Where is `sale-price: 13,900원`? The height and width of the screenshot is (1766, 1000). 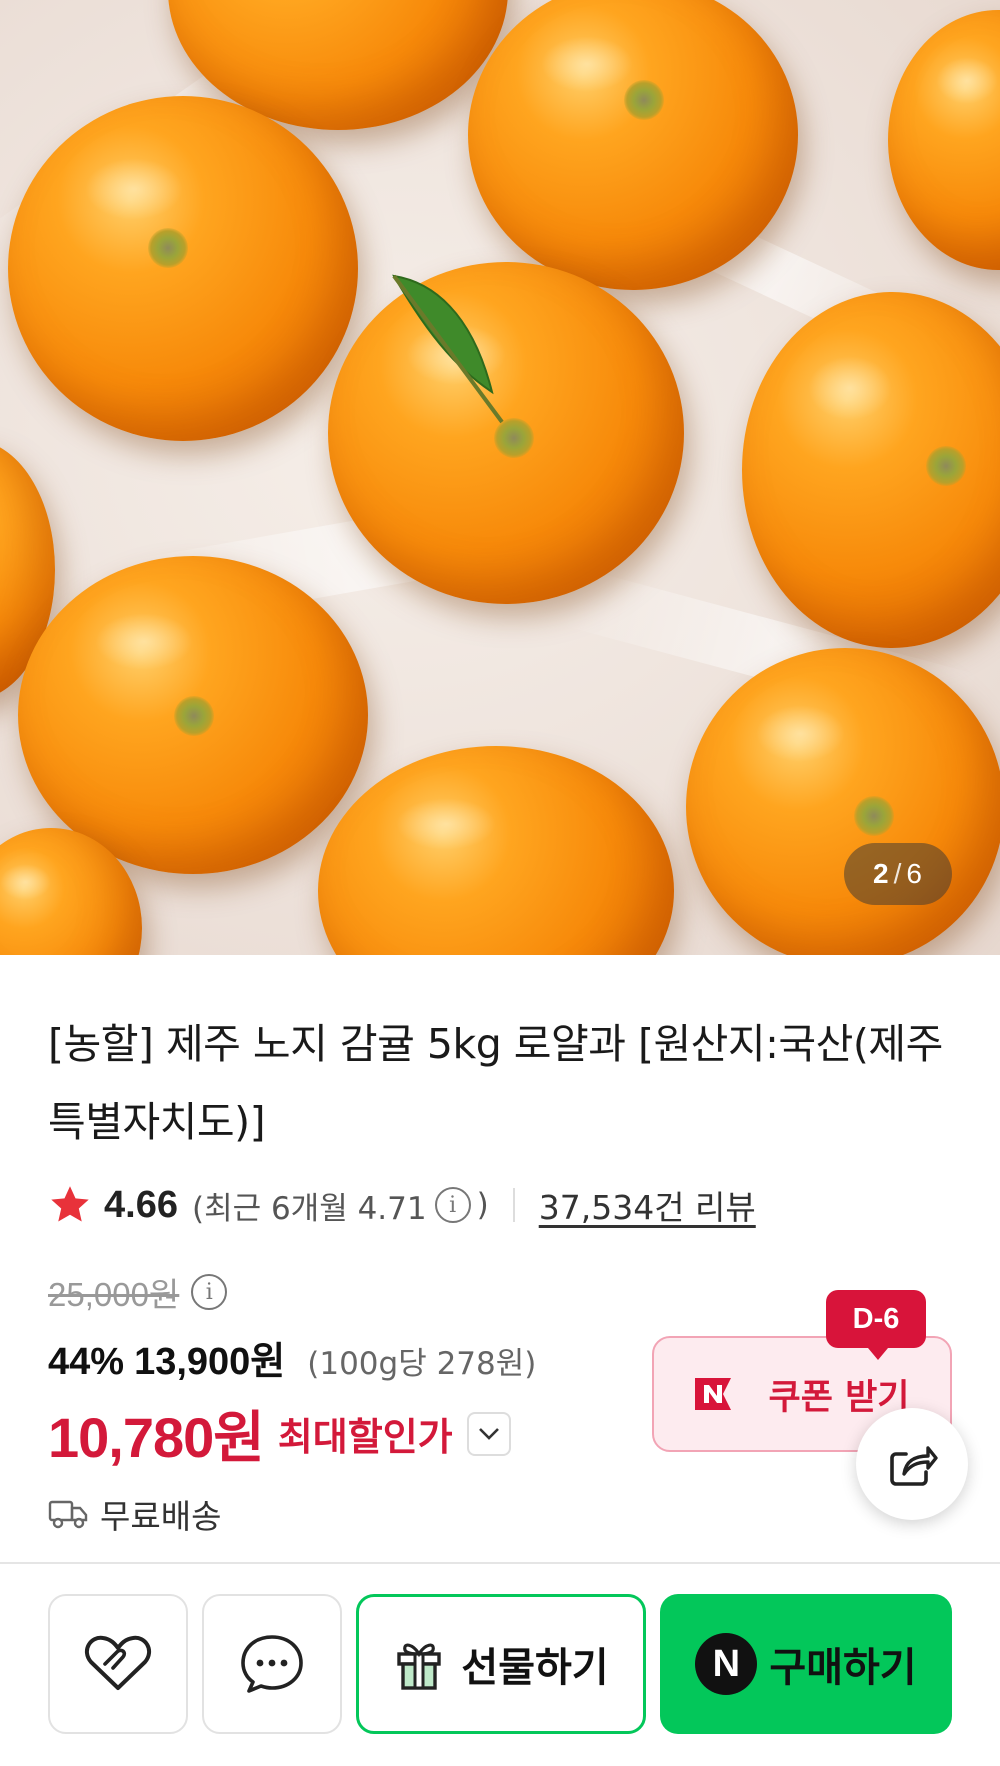
sale-price: 13,900원 is located at coordinates (210, 1362).